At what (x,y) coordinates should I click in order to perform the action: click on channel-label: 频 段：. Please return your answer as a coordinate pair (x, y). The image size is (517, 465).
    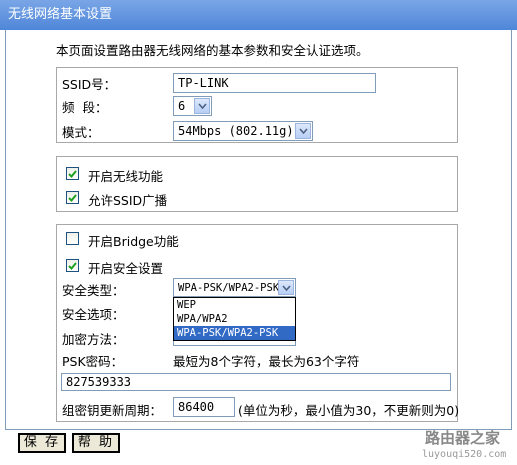
    Looking at the image, I should click on (85, 107).